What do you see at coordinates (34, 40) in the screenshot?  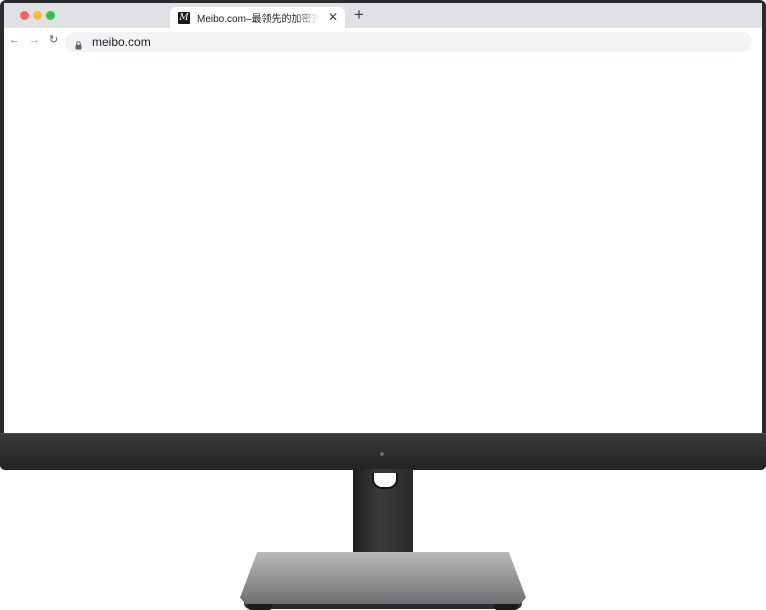 I see `forward-arrow-icon: →` at bounding box center [34, 40].